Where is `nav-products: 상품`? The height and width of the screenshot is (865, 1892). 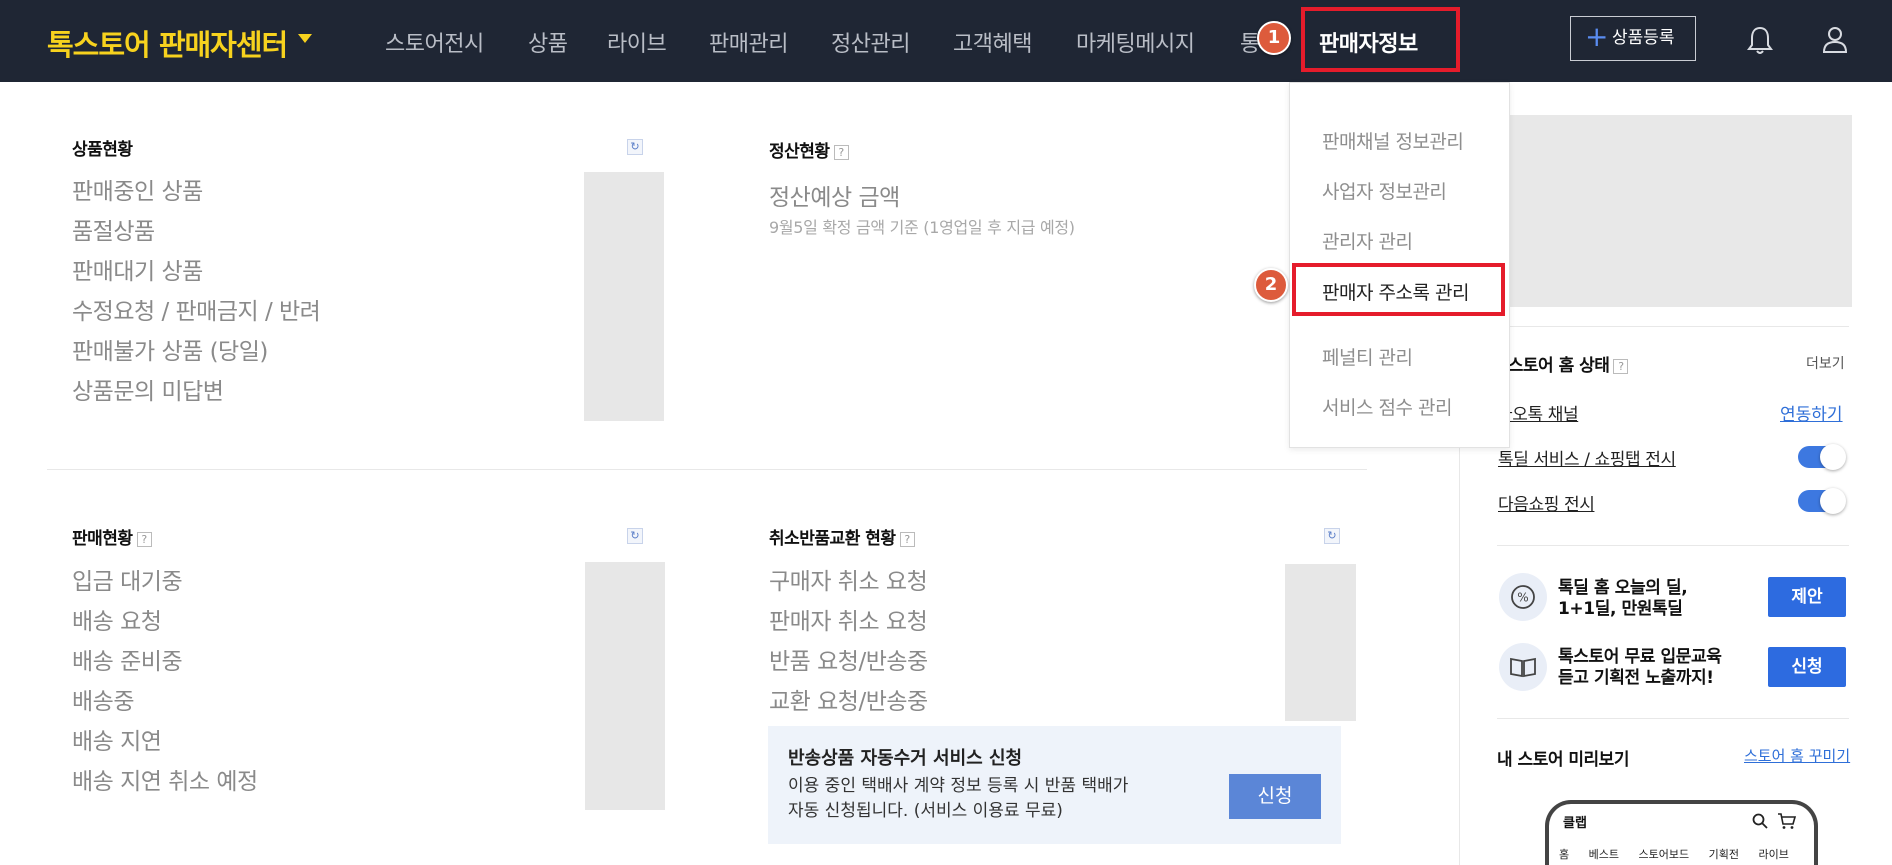 nav-products: 상품 is located at coordinates (548, 42).